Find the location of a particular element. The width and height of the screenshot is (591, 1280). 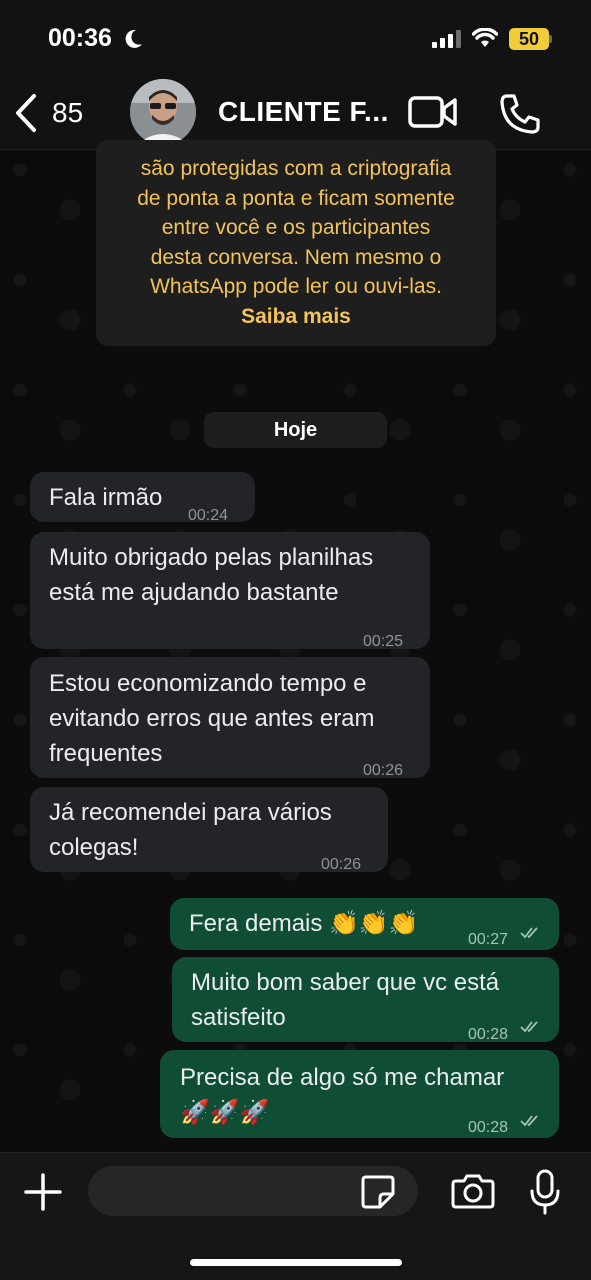

moon-icon is located at coordinates (133, 38).